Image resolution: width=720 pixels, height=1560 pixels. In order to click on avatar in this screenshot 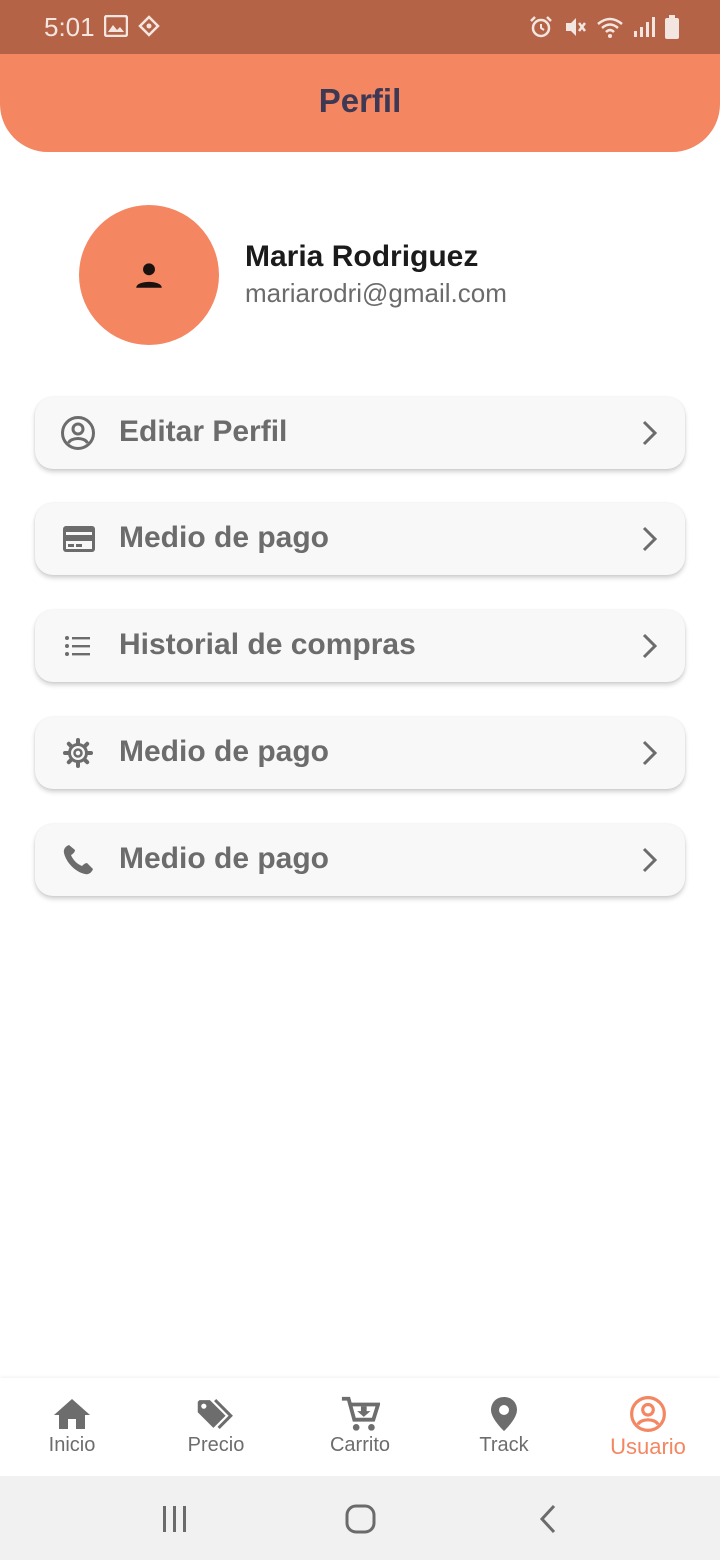, I will do `click(149, 275)`.